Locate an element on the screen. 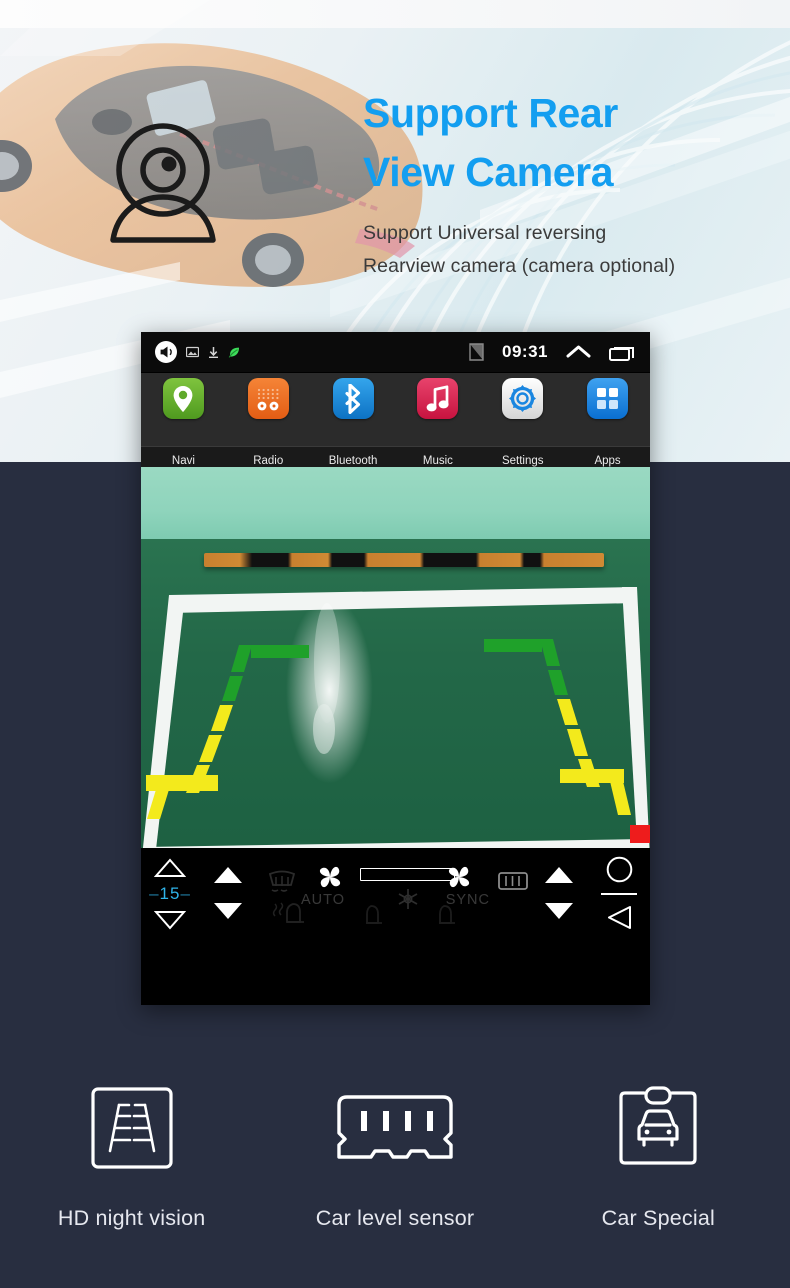 The height and width of the screenshot is (1288, 790). fan-up-icon is located at coordinates (228, 875).